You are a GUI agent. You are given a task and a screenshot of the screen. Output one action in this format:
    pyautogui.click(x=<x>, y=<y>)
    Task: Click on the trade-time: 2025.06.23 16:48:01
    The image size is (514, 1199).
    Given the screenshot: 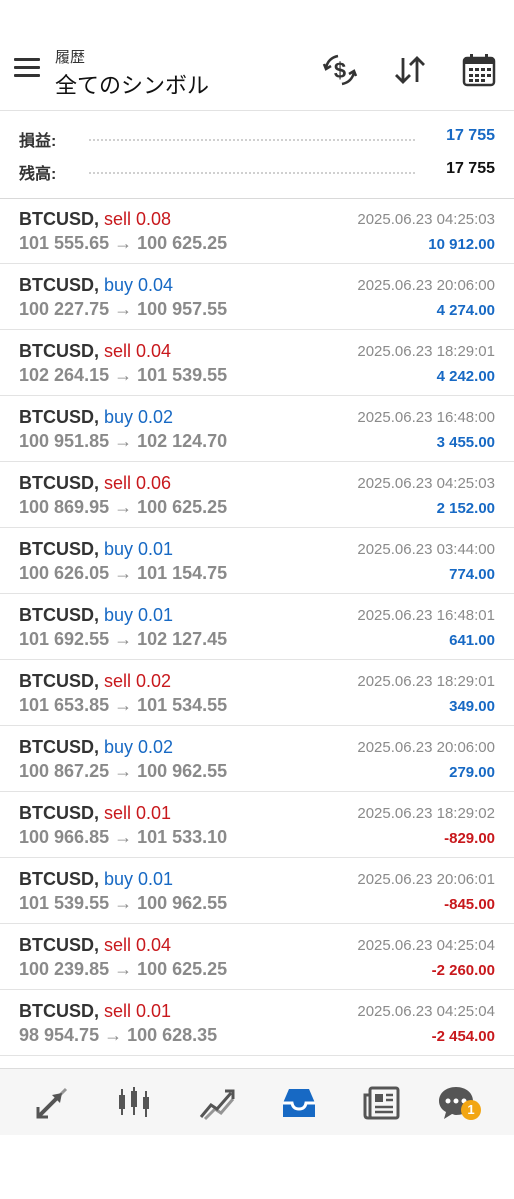 What is the action you would take?
    pyautogui.click(x=426, y=615)
    